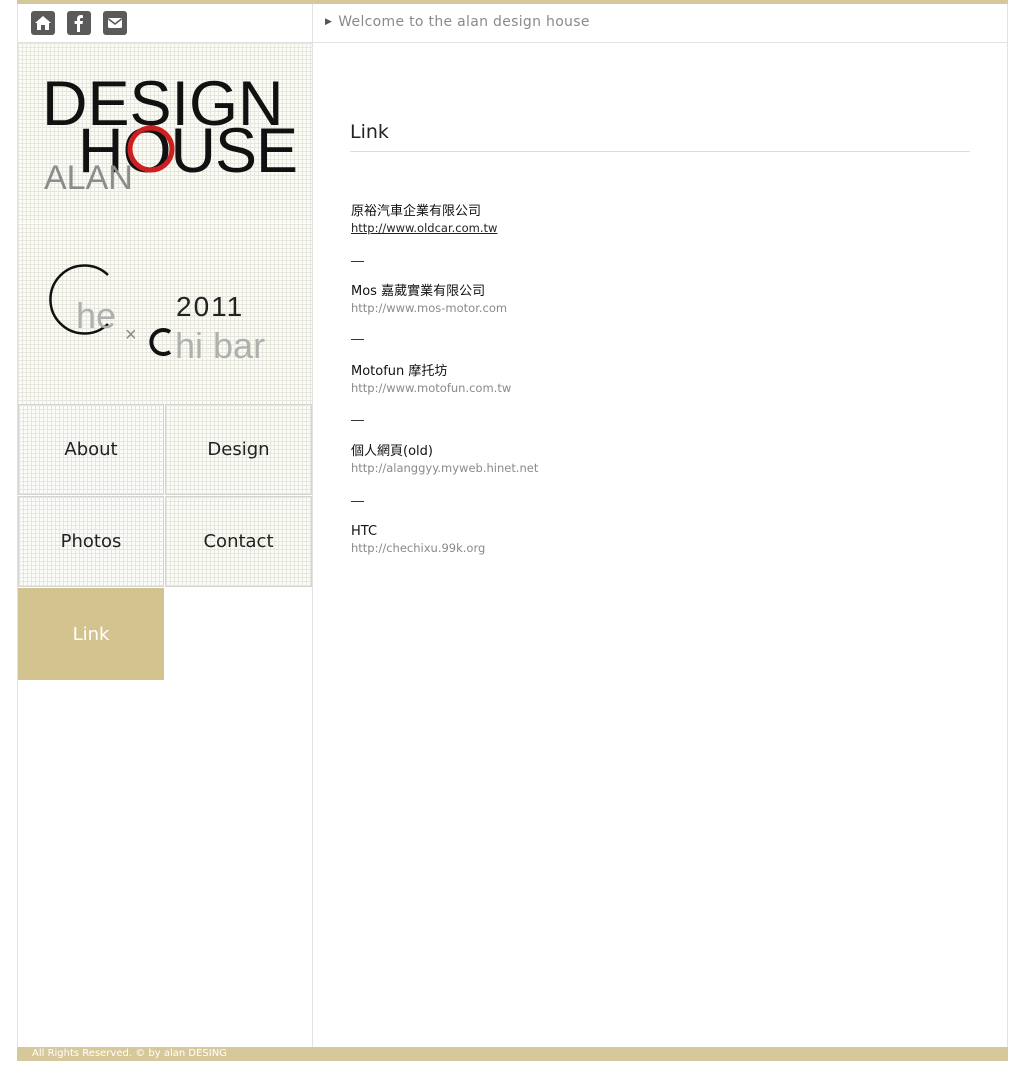 The width and height of the screenshot is (1024, 1080). I want to click on nav-photos: Photos, so click(91, 541).